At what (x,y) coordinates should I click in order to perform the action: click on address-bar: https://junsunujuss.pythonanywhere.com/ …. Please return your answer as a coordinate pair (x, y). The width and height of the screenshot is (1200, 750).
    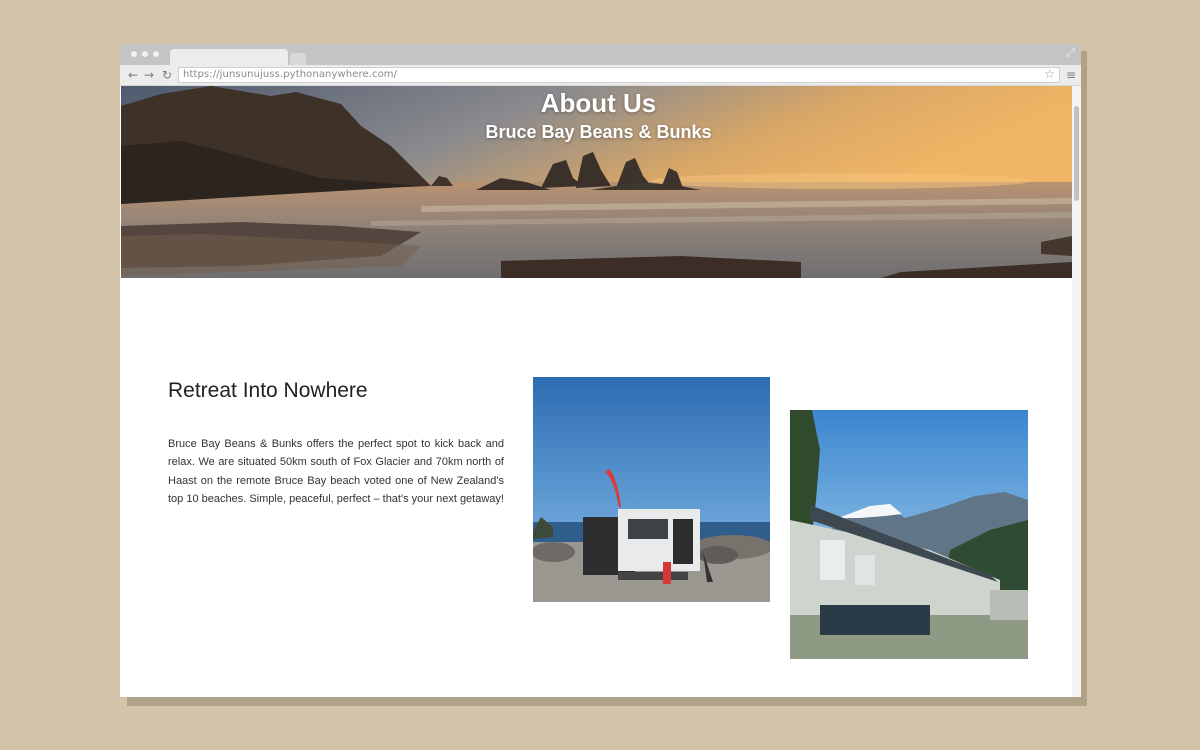
    Looking at the image, I should click on (619, 75).